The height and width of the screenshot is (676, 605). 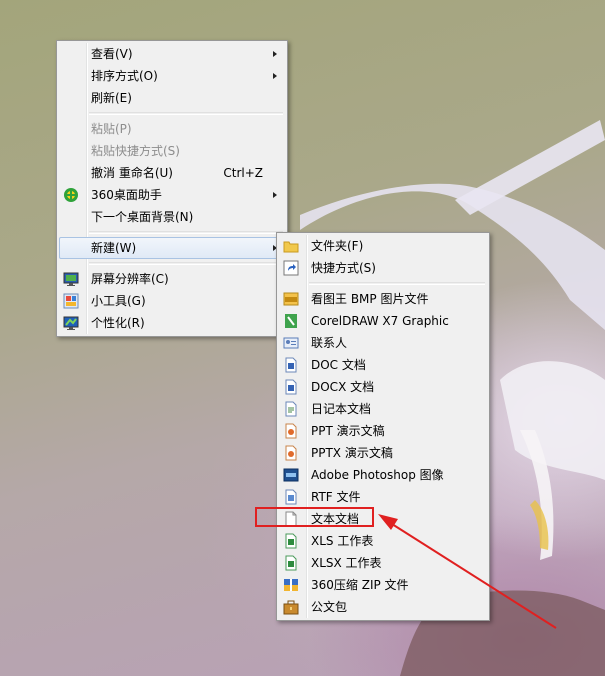 What do you see at coordinates (467, 571) in the screenshot?
I see `annotation-arrow` at bounding box center [467, 571].